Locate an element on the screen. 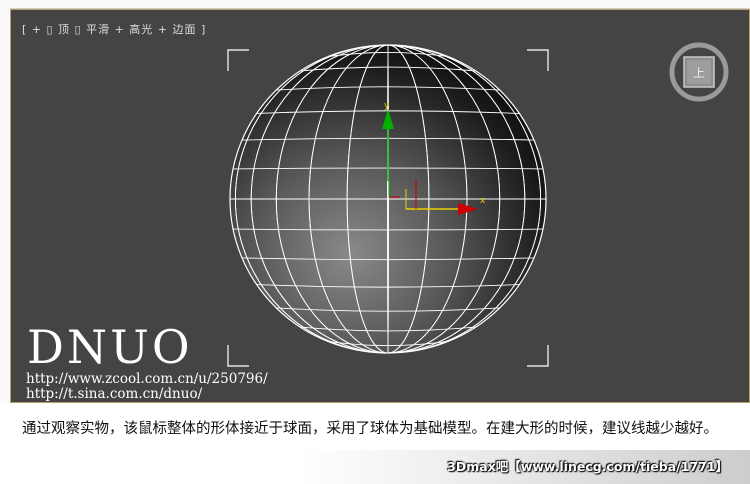 The height and width of the screenshot is (484, 750). watermark-url-sina: http://t.sina.com.cn/dnuo/ is located at coordinates (114, 394).